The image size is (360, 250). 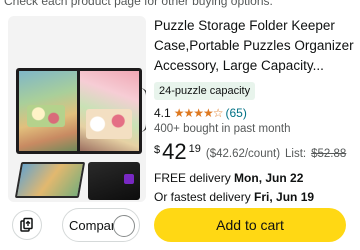 I want to click on delivery-info: FREE delivery Mon, Jun 22, so click(x=257, y=178).